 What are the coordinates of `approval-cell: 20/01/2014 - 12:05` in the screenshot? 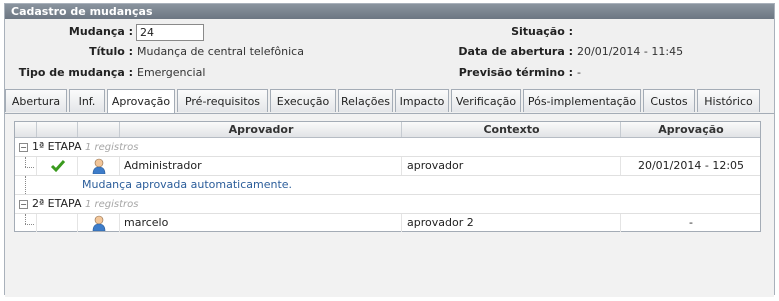 It's located at (690, 166).